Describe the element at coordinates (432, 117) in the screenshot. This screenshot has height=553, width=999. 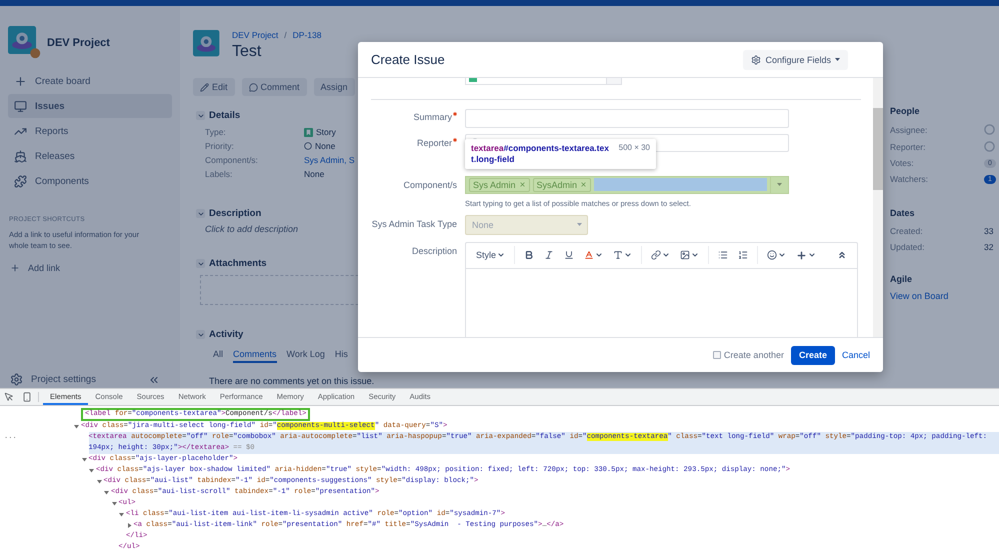
I see `field-label: Summary` at that location.